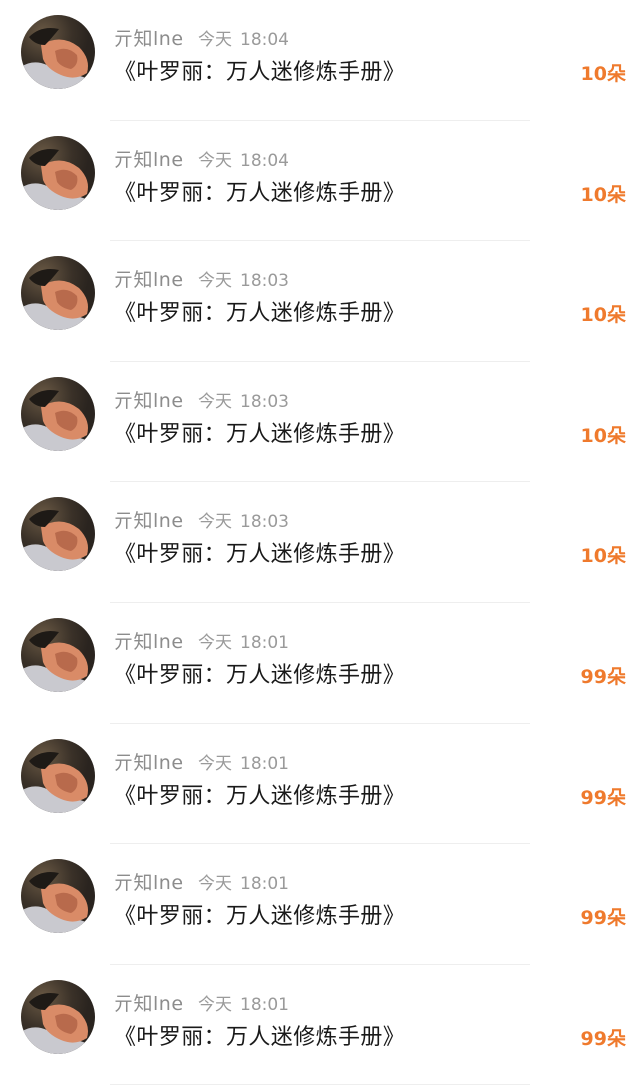  Describe the element at coordinates (320, 1085) in the screenshot. I see `divider` at that location.